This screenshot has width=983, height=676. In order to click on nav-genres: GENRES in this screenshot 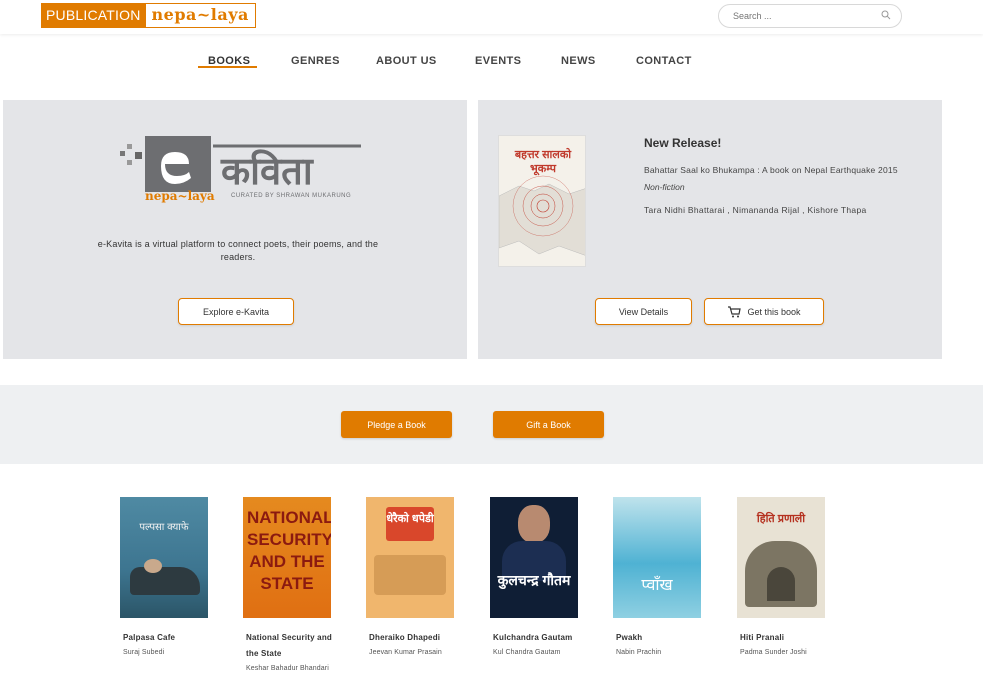, I will do `click(315, 61)`.